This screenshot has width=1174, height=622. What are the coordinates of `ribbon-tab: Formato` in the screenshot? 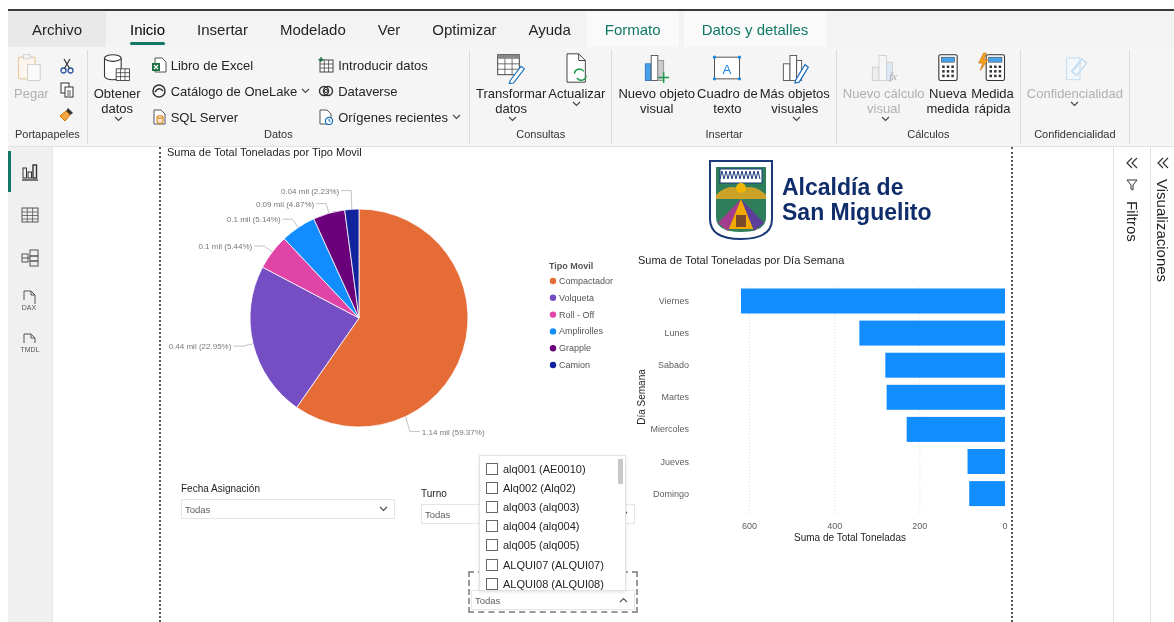 It's located at (632, 29).